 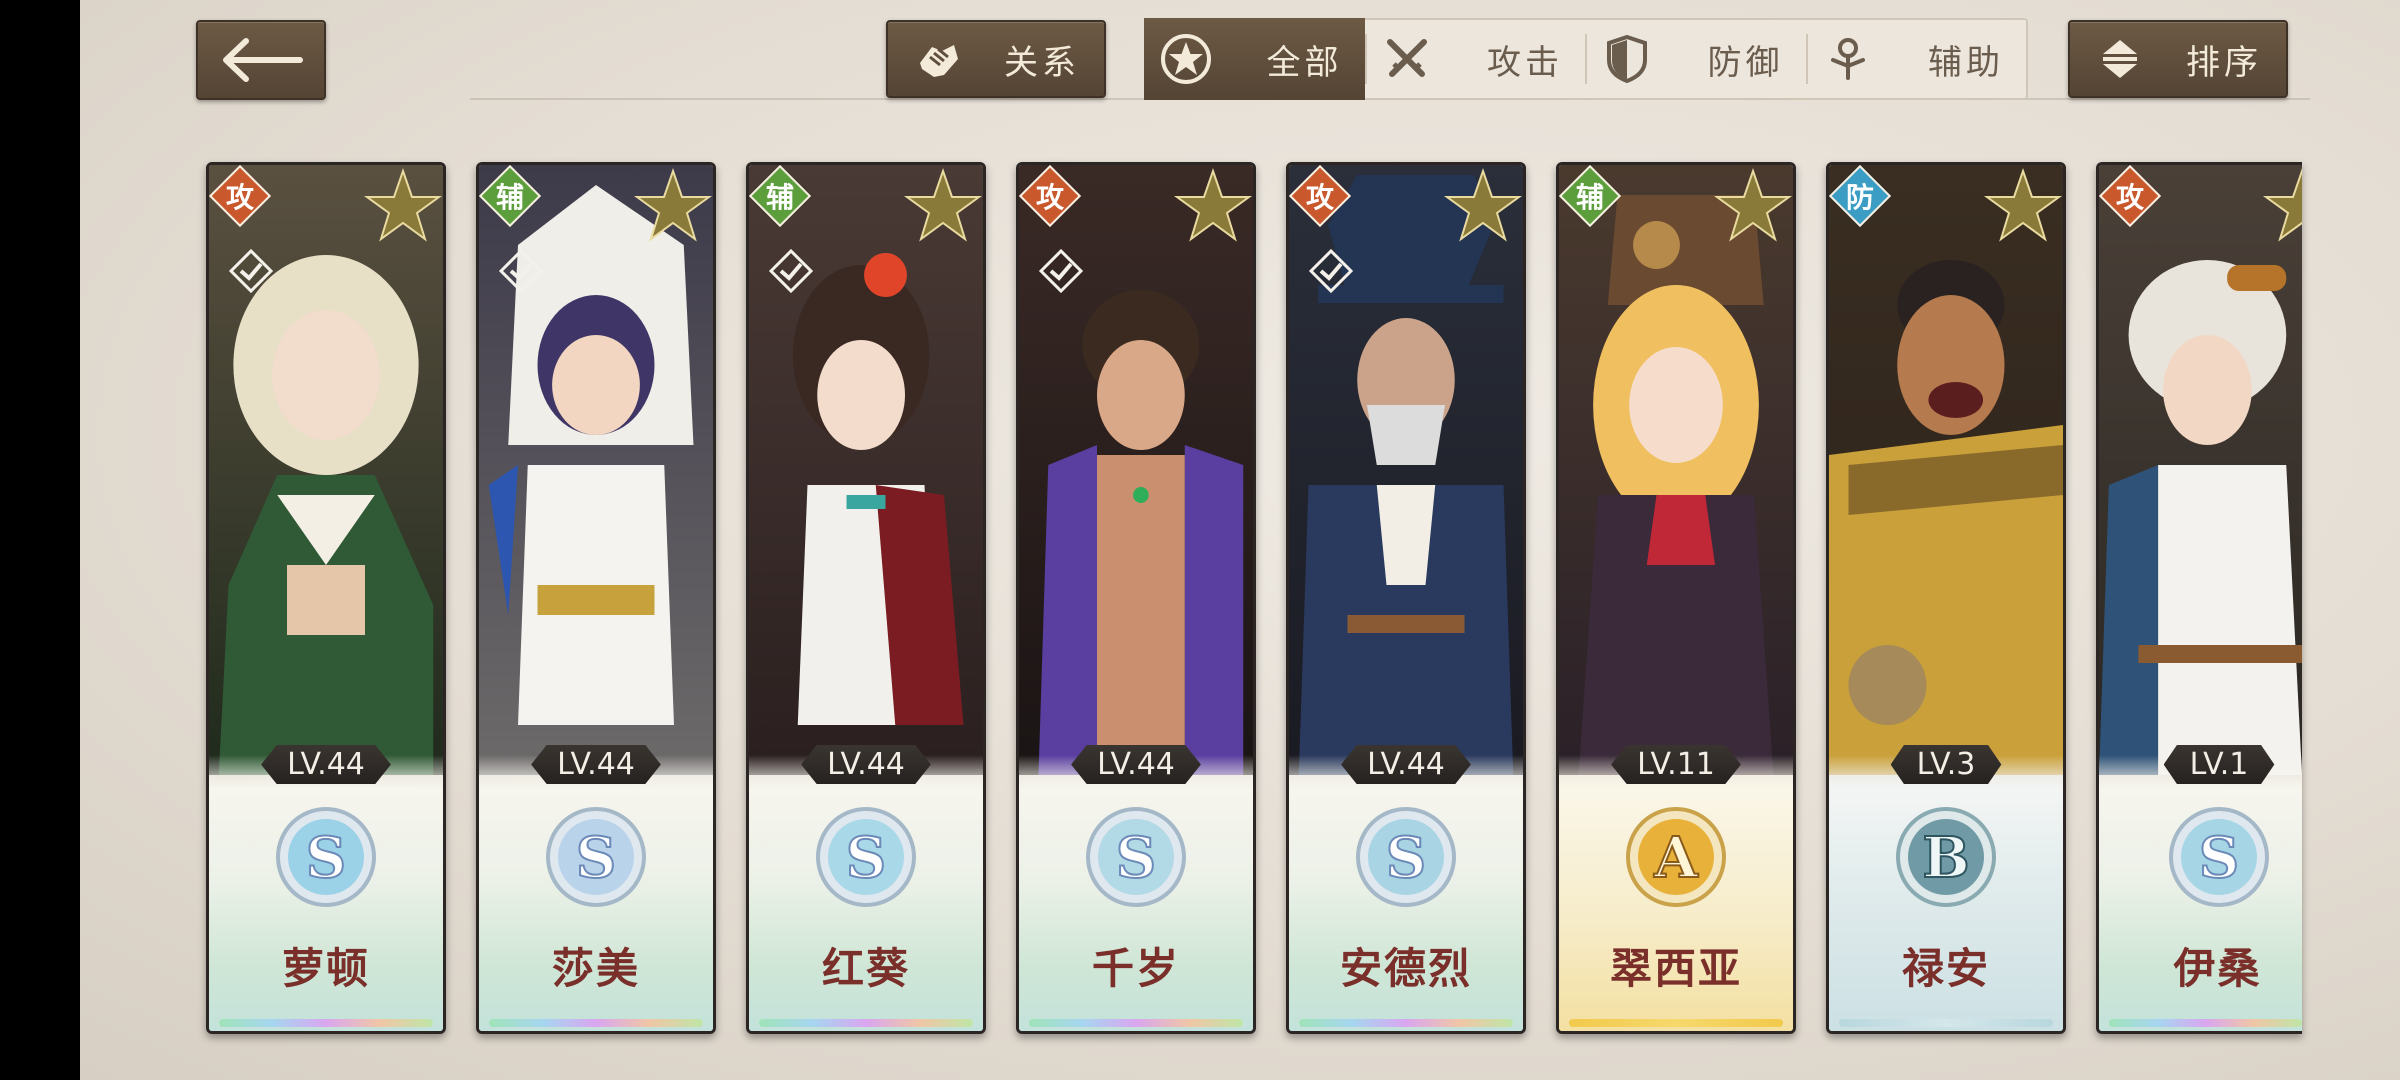 I want to click on character-name: 萝顿, so click(x=325, y=968).